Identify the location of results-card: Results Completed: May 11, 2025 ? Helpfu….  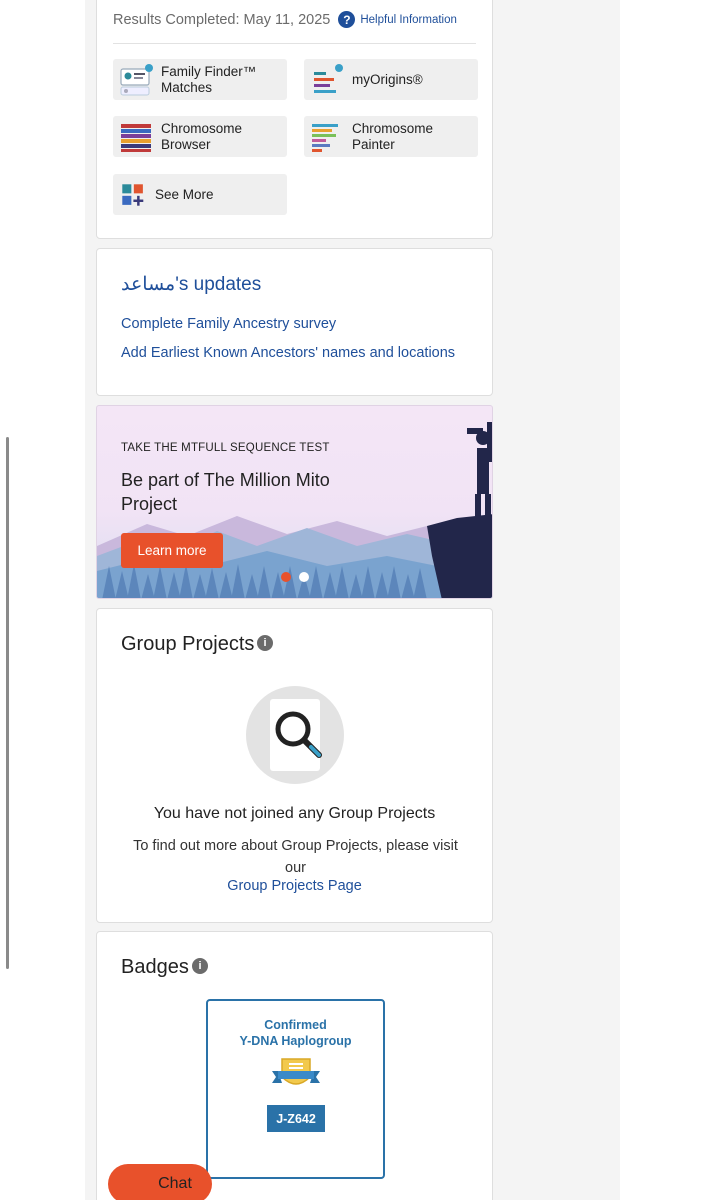
(294, 119).